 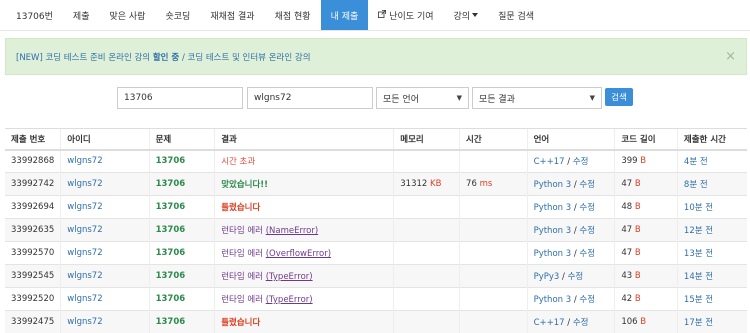 I want to click on nav-item-question-search: 질문 검색, so click(x=516, y=15).